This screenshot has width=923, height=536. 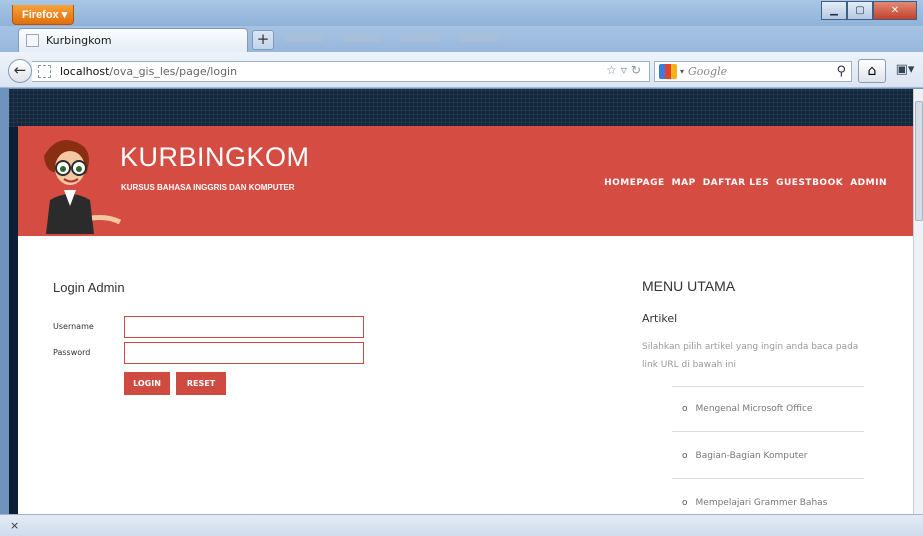 What do you see at coordinates (841, 71) in the screenshot?
I see `search-icon: ⚲` at bounding box center [841, 71].